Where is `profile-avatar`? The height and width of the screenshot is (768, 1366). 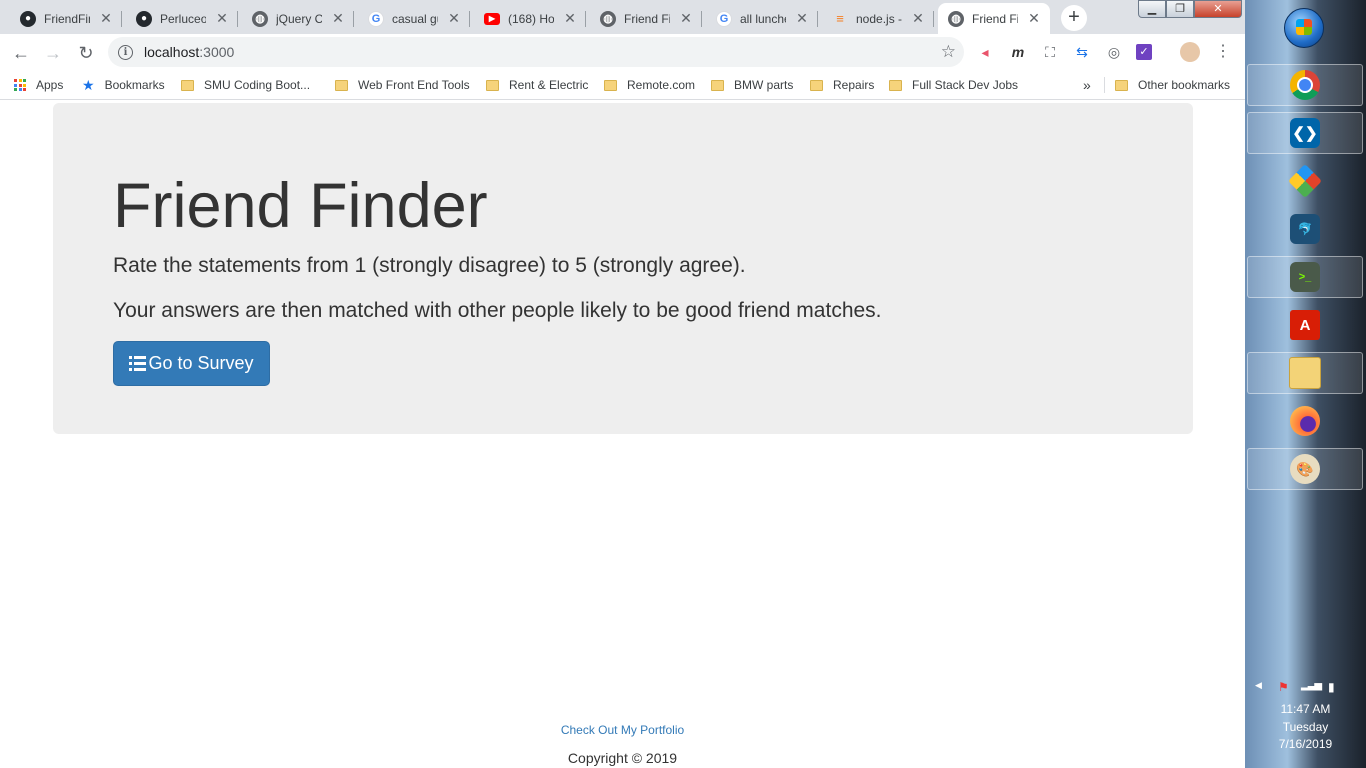
profile-avatar is located at coordinates (1190, 52).